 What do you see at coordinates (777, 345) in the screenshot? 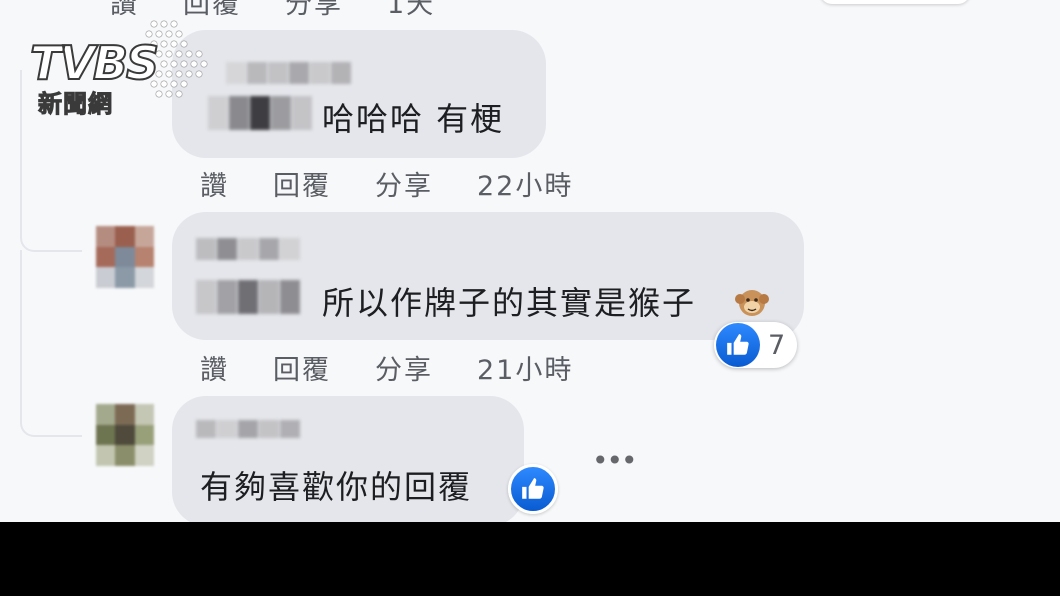
I see `reaction-count: 7` at bounding box center [777, 345].